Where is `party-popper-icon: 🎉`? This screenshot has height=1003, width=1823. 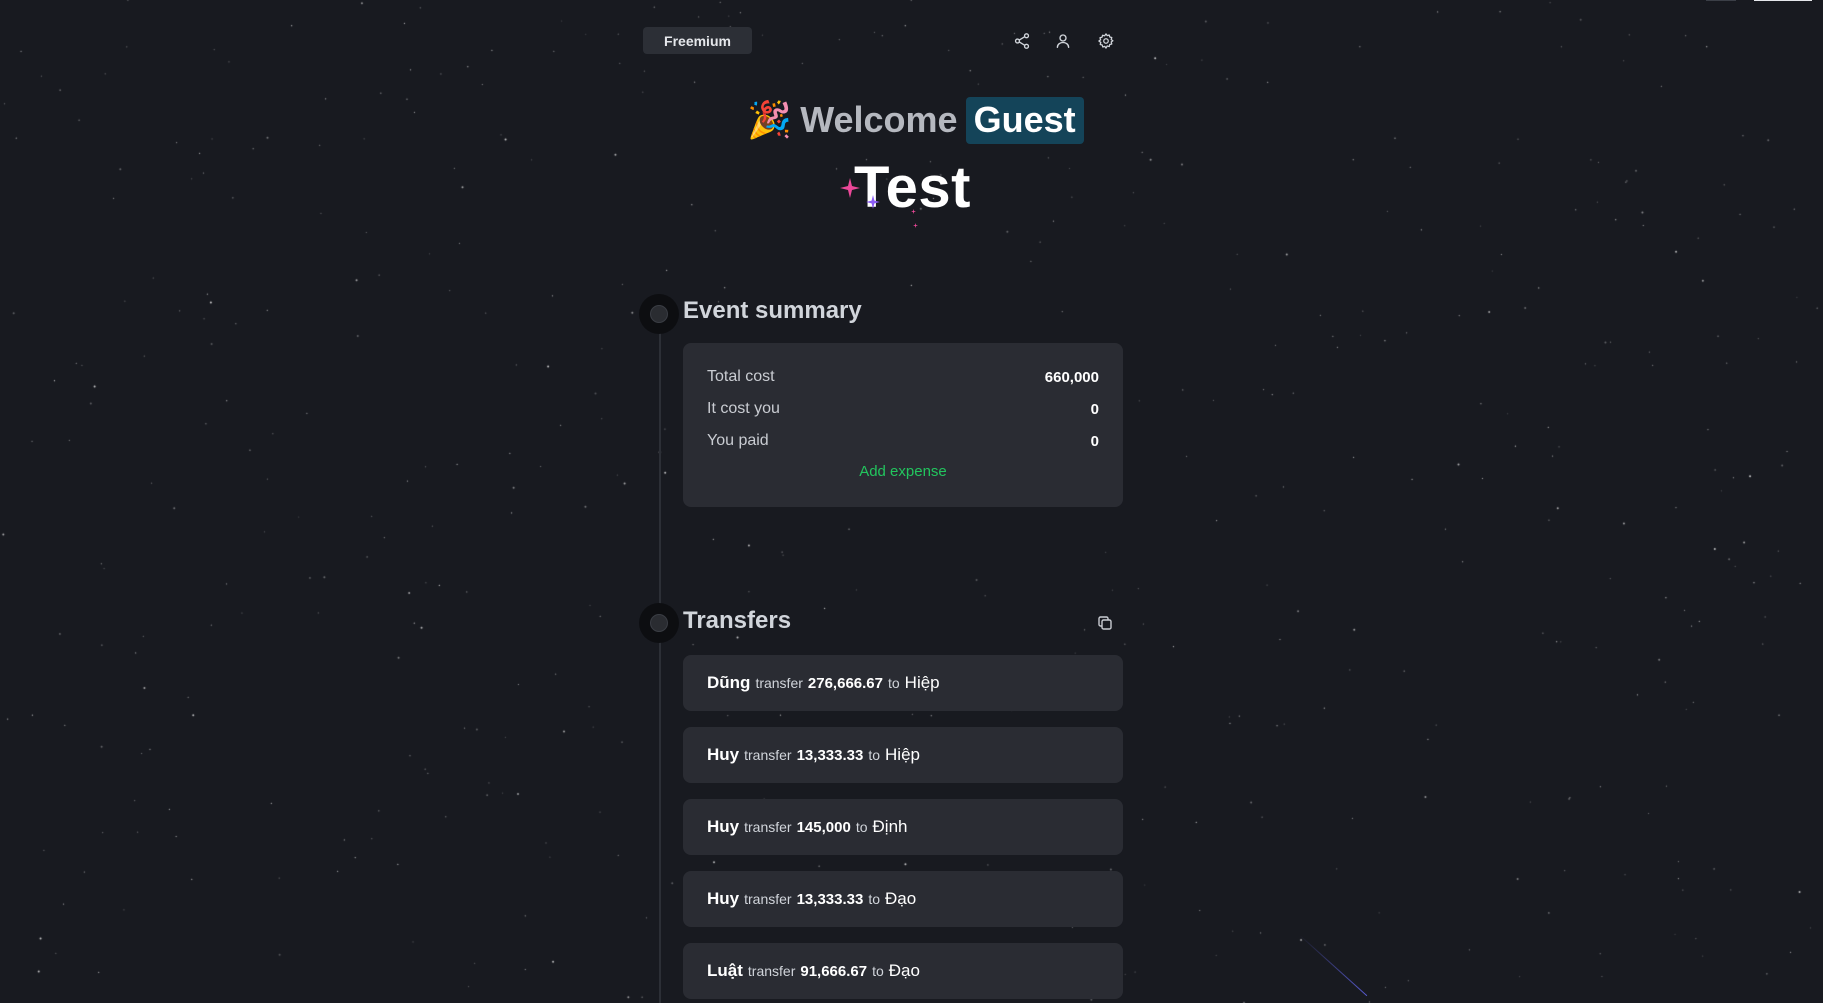 party-popper-icon: 🎉 is located at coordinates (770, 119).